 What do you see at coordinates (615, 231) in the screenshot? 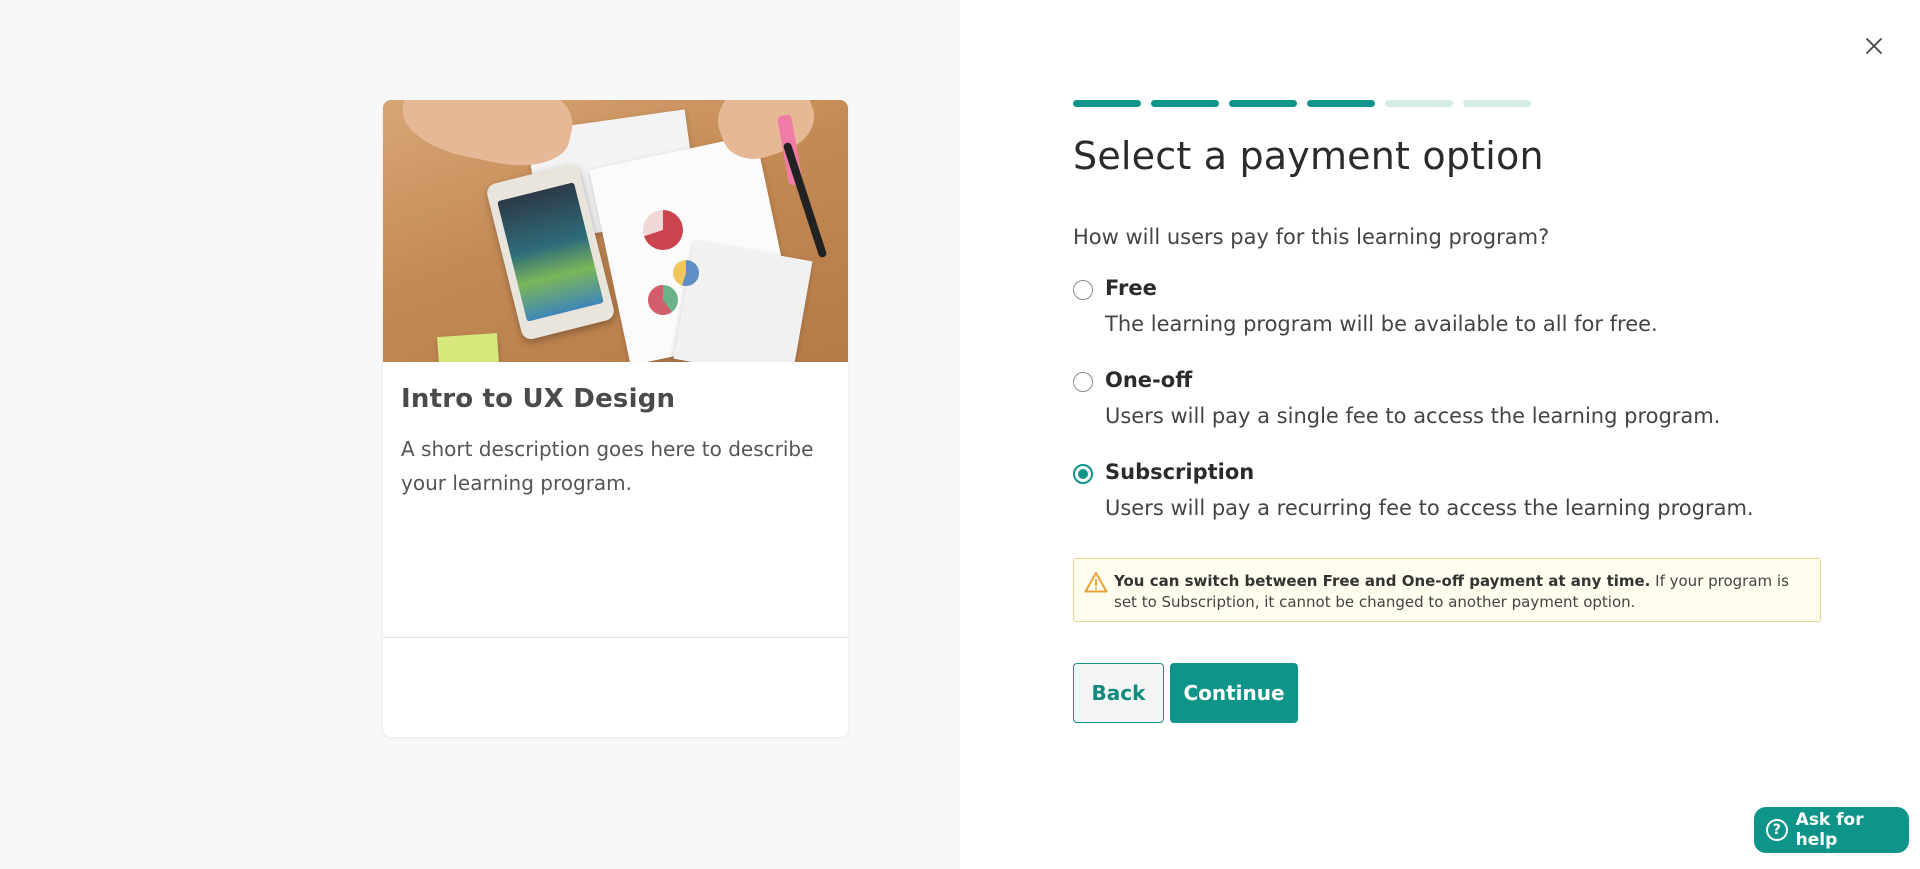
I see `program-image` at bounding box center [615, 231].